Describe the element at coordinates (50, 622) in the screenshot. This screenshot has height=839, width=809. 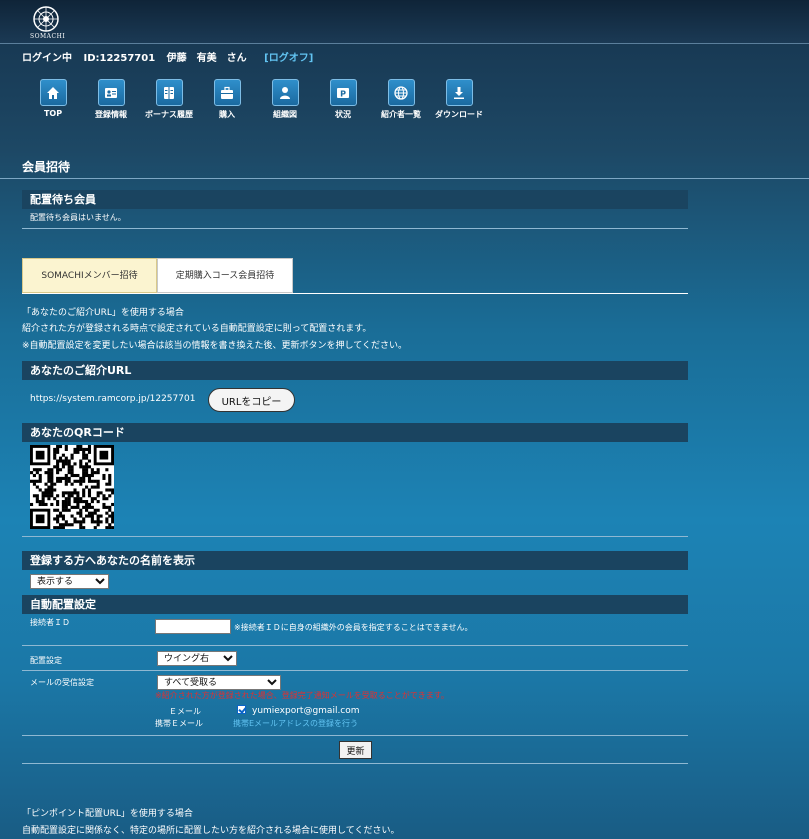
I see `connector-id-label: 接続者ＩＤ` at that location.